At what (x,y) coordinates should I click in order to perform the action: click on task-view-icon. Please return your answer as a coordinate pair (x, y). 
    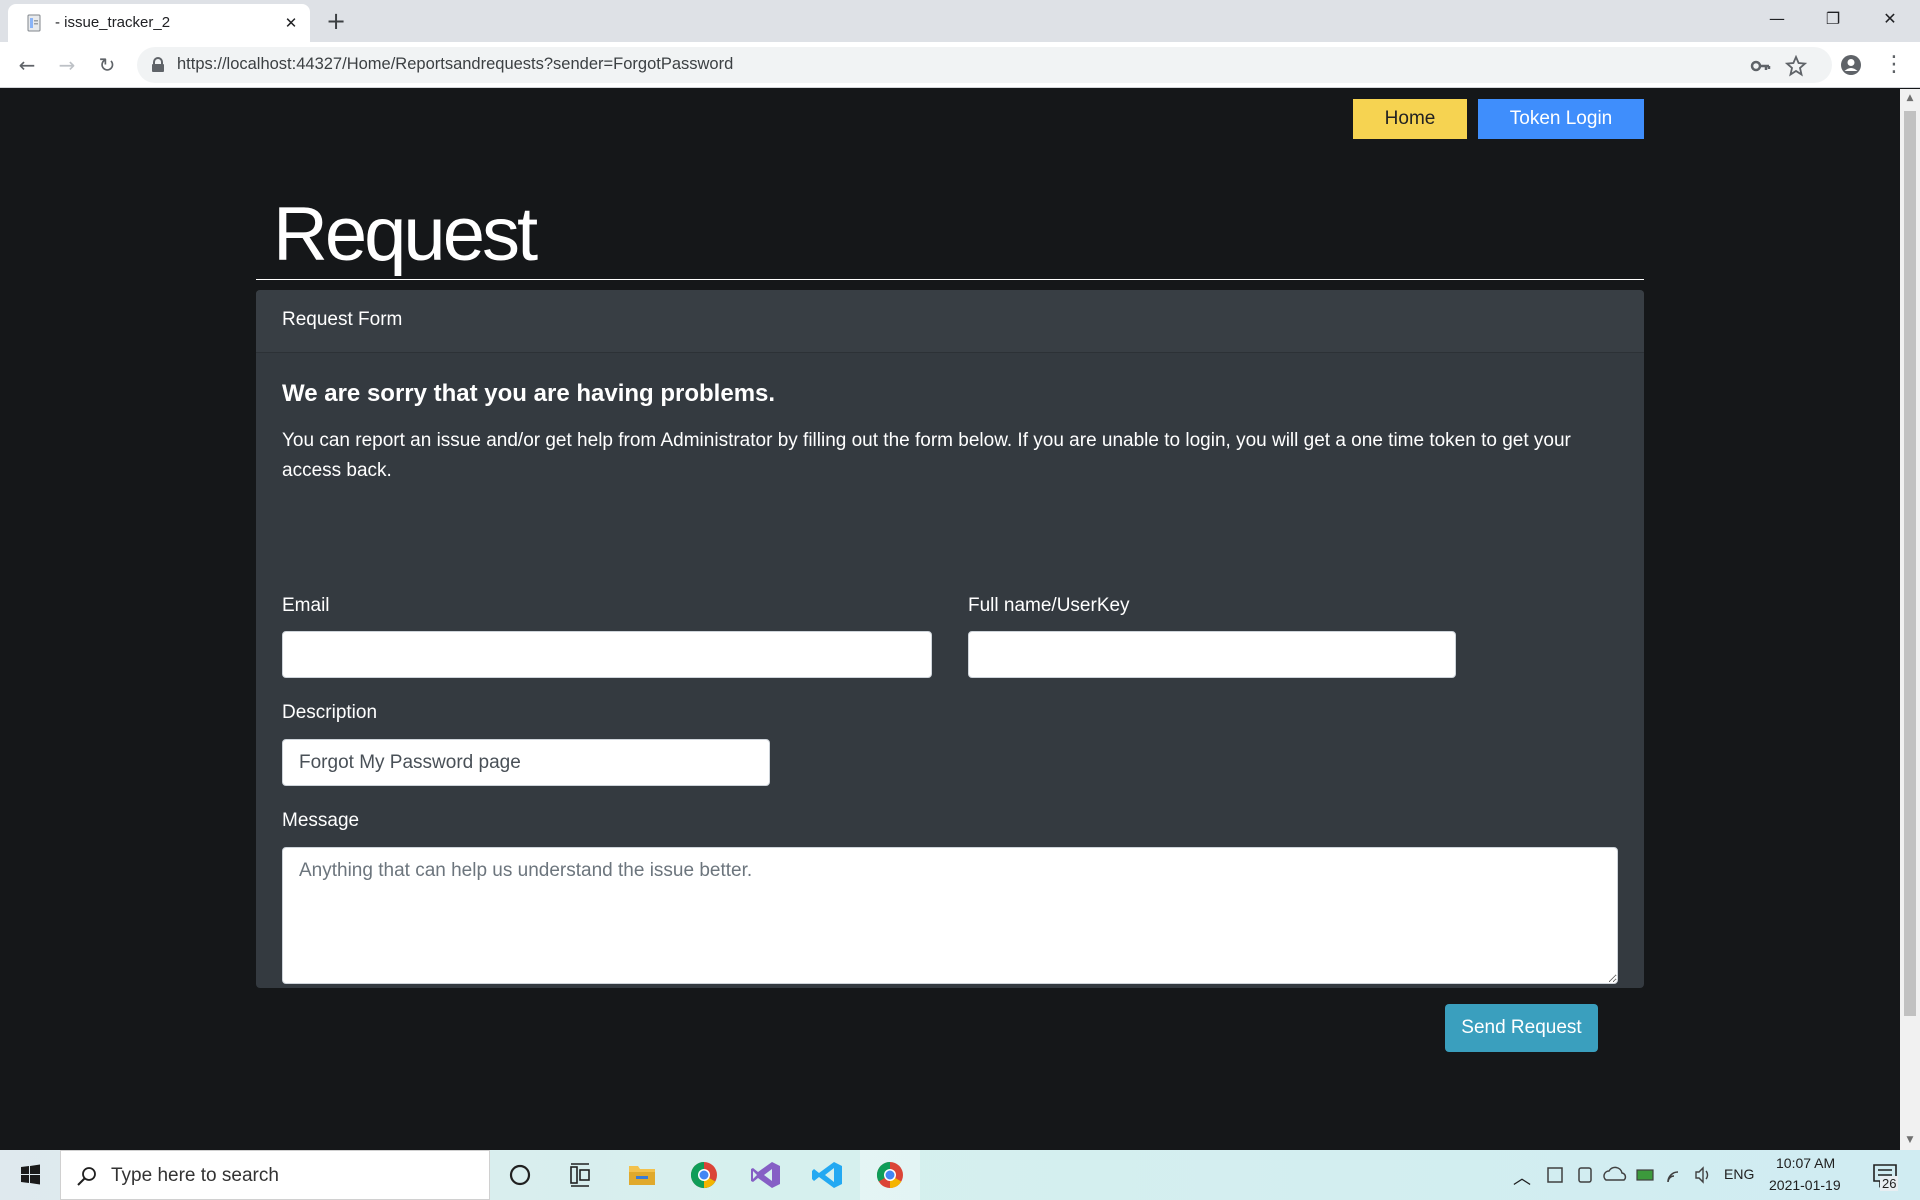
    Looking at the image, I should click on (580, 1175).